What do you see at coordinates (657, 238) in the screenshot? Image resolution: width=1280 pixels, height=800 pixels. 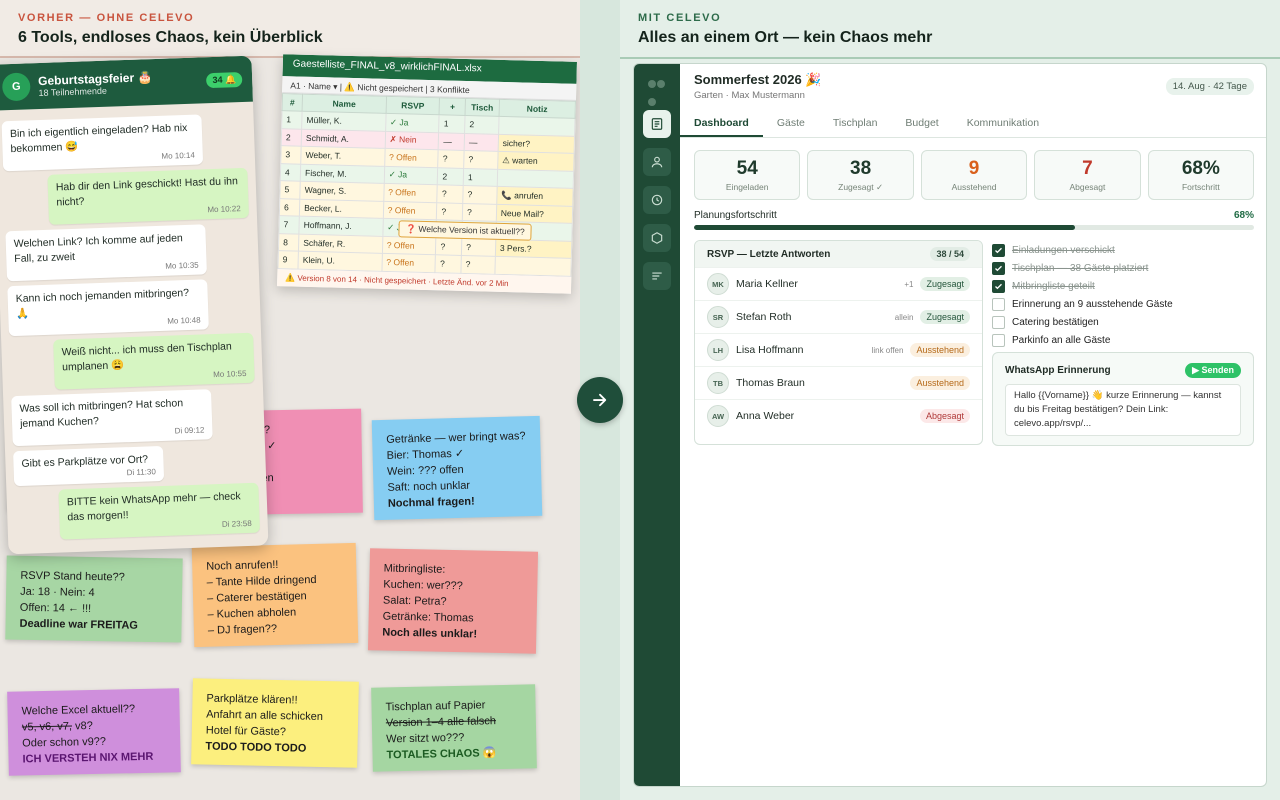 I see `sidebar-box-icon` at bounding box center [657, 238].